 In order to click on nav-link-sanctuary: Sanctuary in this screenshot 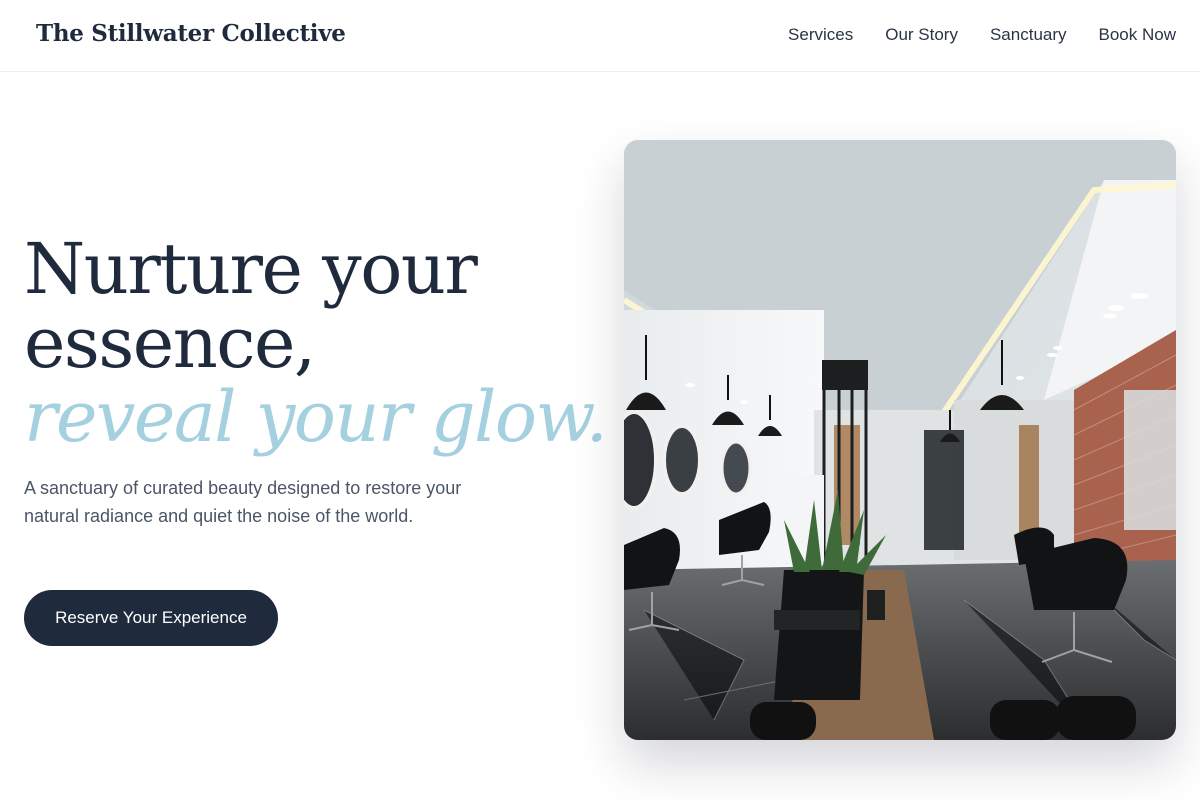, I will do `click(1028, 35)`.